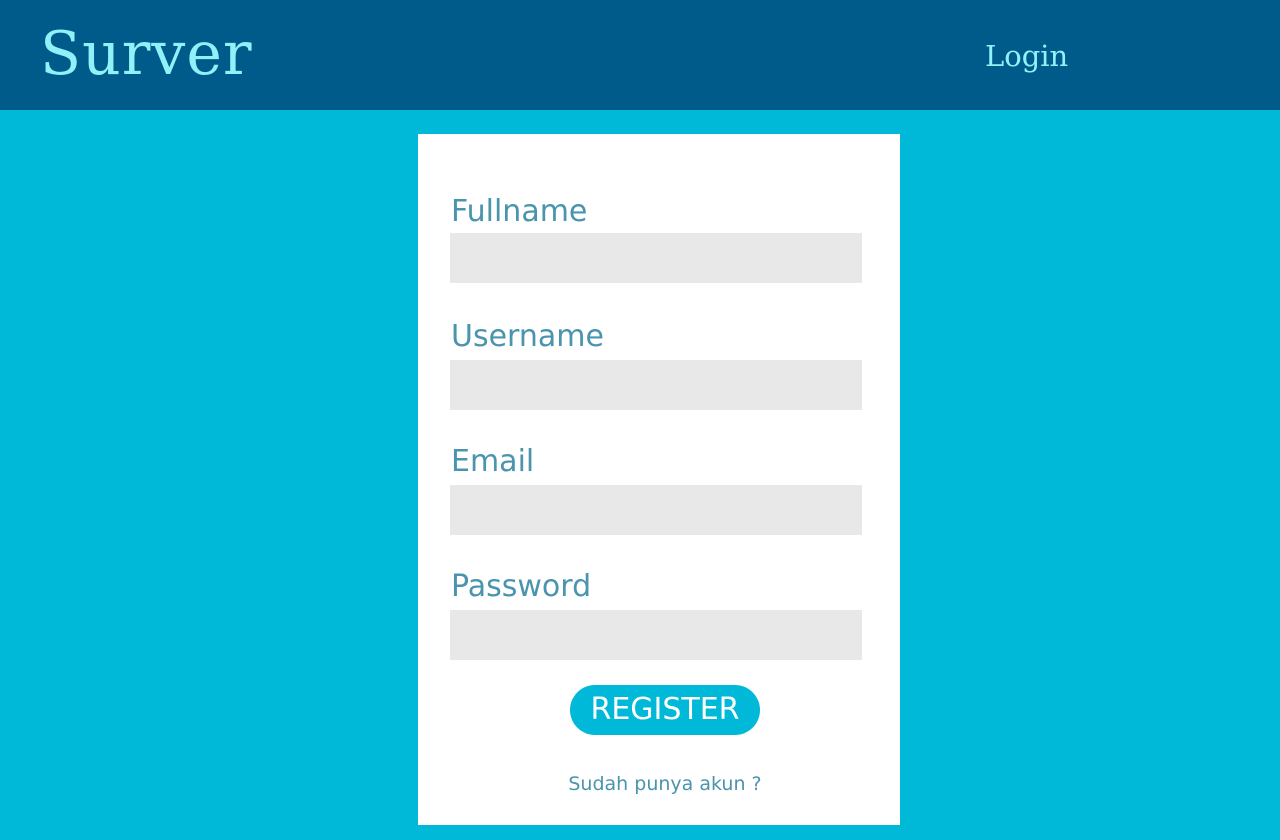 This screenshot has height=840, width=1280. What do you see at coordinates (519, 211) in the screenshot?
I see `fullname-label: Fullname` at bounding box center [519, 211].